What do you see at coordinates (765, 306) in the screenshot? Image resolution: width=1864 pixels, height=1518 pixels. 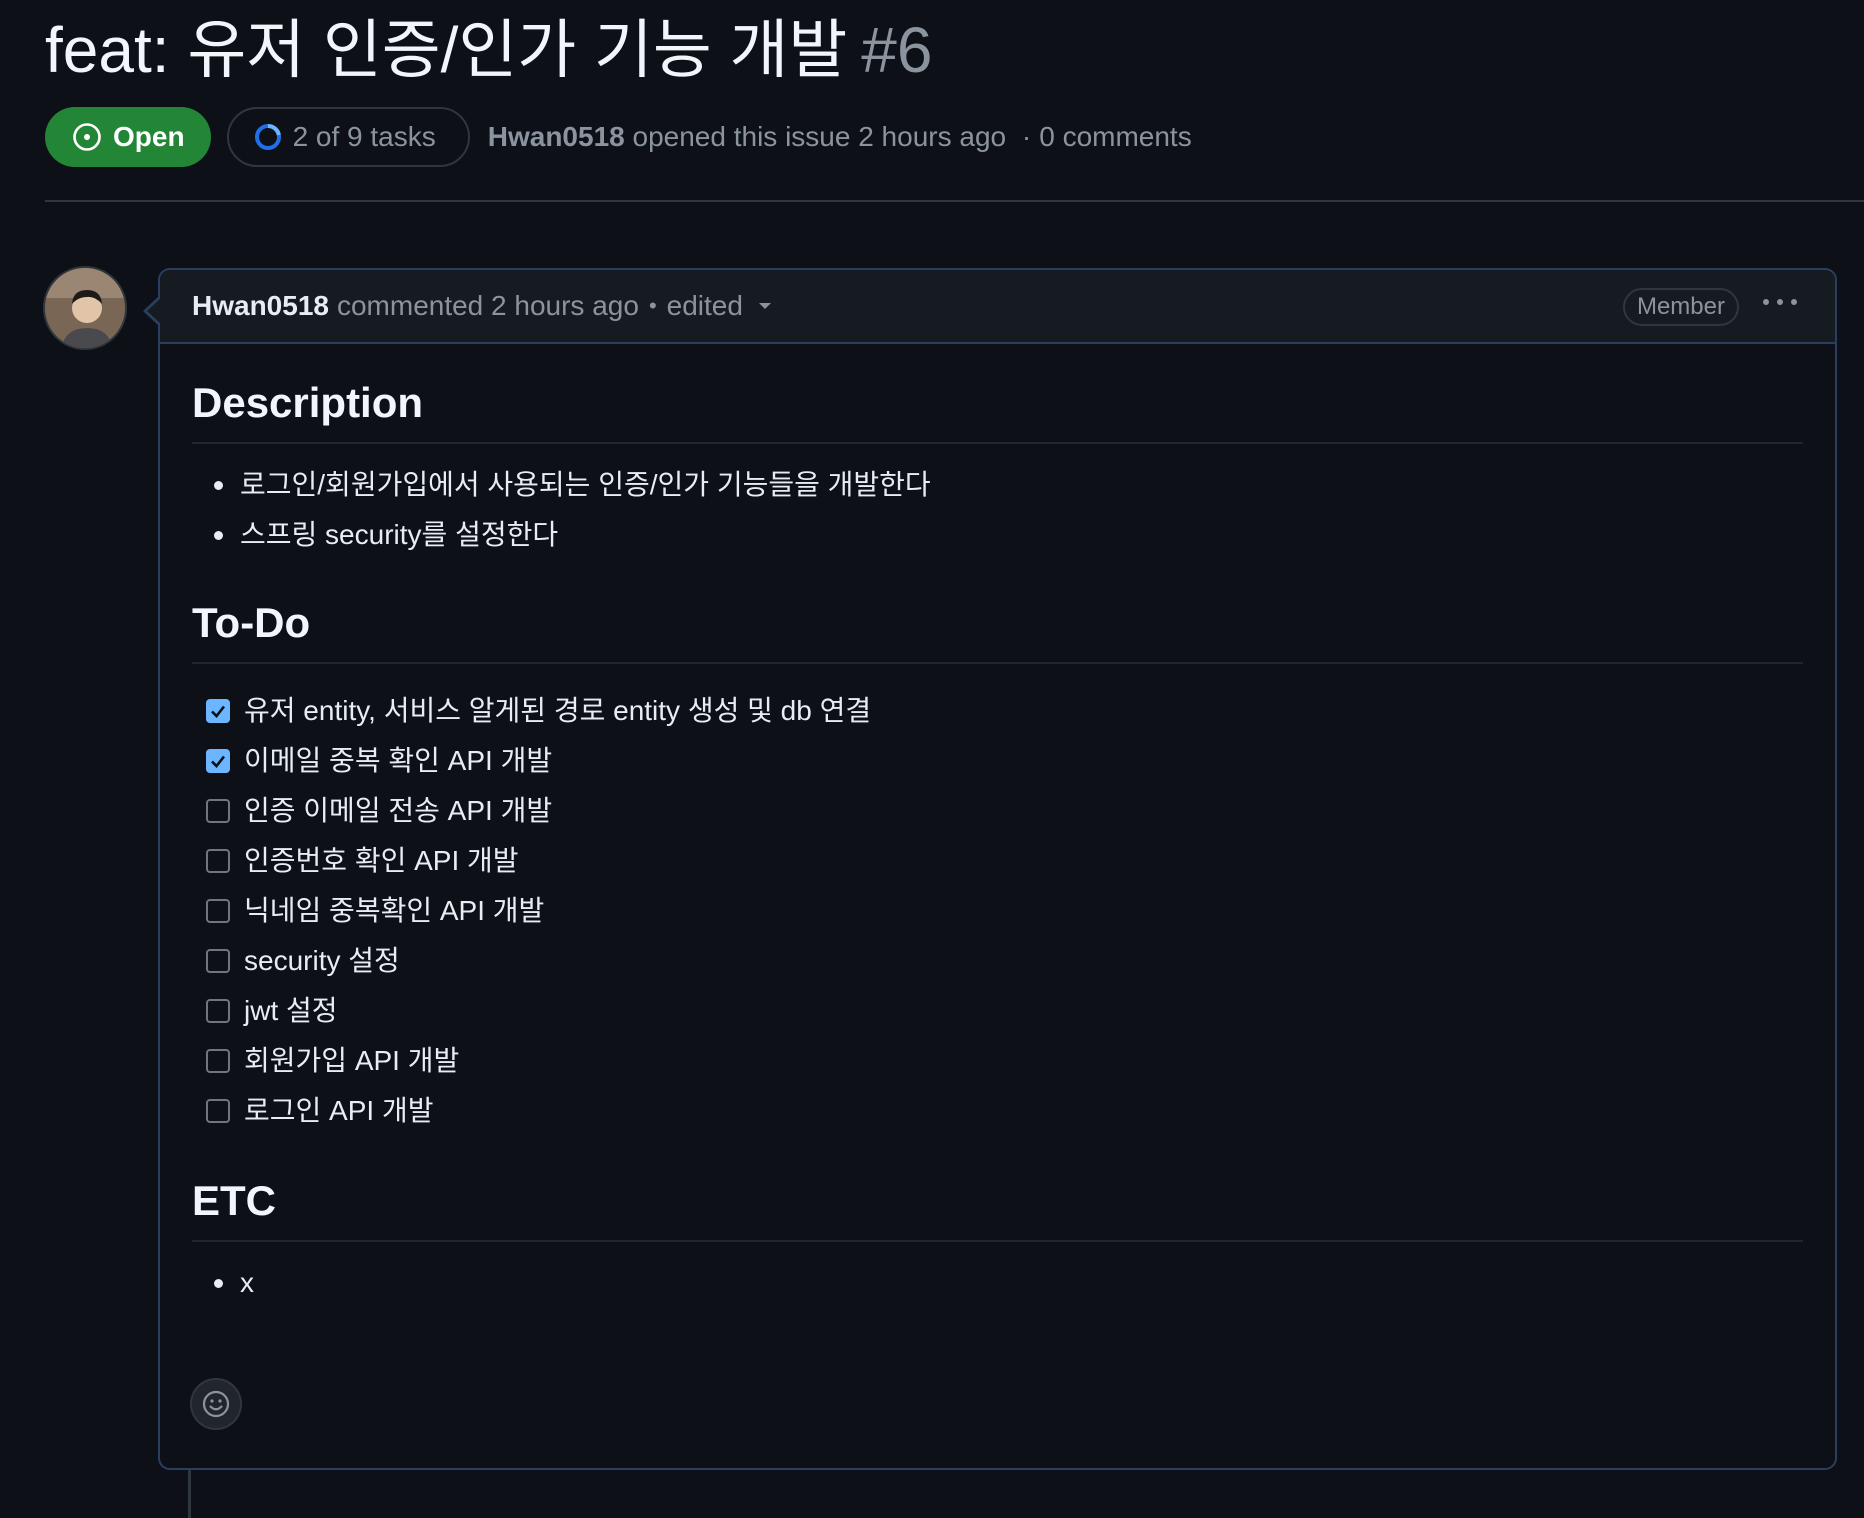 I see `triangle-down-icon` at bounding box center [765, 306].